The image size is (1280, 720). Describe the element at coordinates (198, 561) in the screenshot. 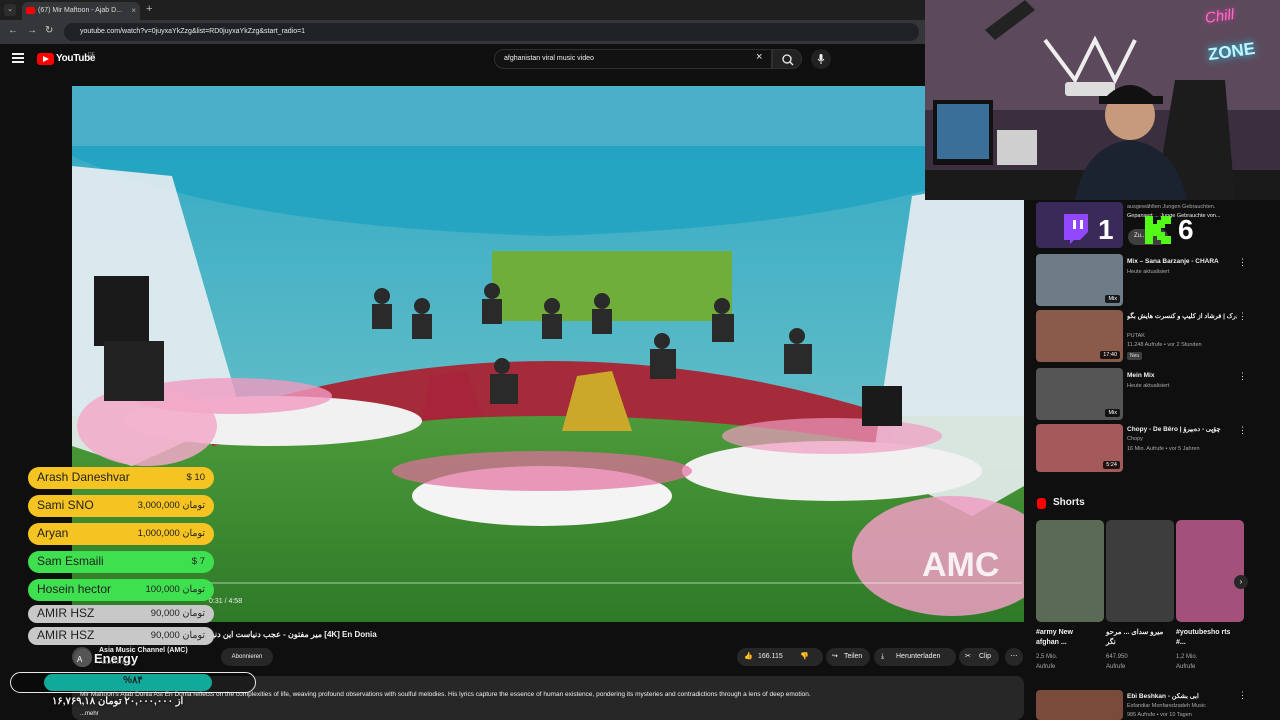

I see `donation-amount: $ 7` at that location.